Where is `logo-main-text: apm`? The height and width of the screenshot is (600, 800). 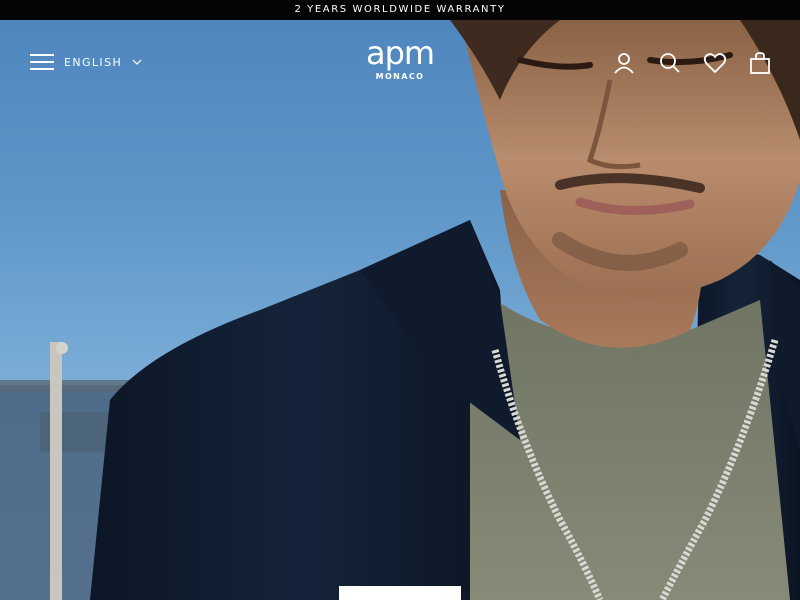 logo-main-text: apm is located at coordinates (400, 53).